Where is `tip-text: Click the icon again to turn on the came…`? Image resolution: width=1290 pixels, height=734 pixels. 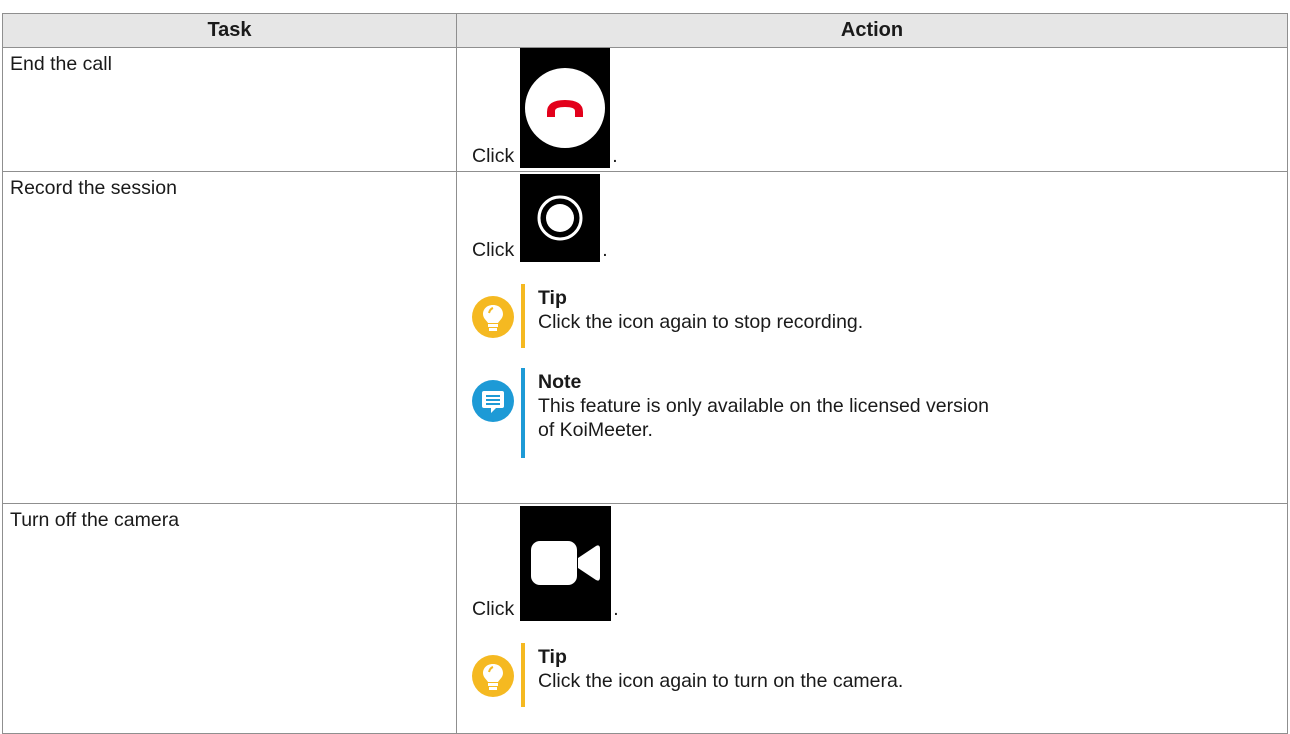
tip-text: Click the icon again to turn on the came… is located at coordinates (721, 681).